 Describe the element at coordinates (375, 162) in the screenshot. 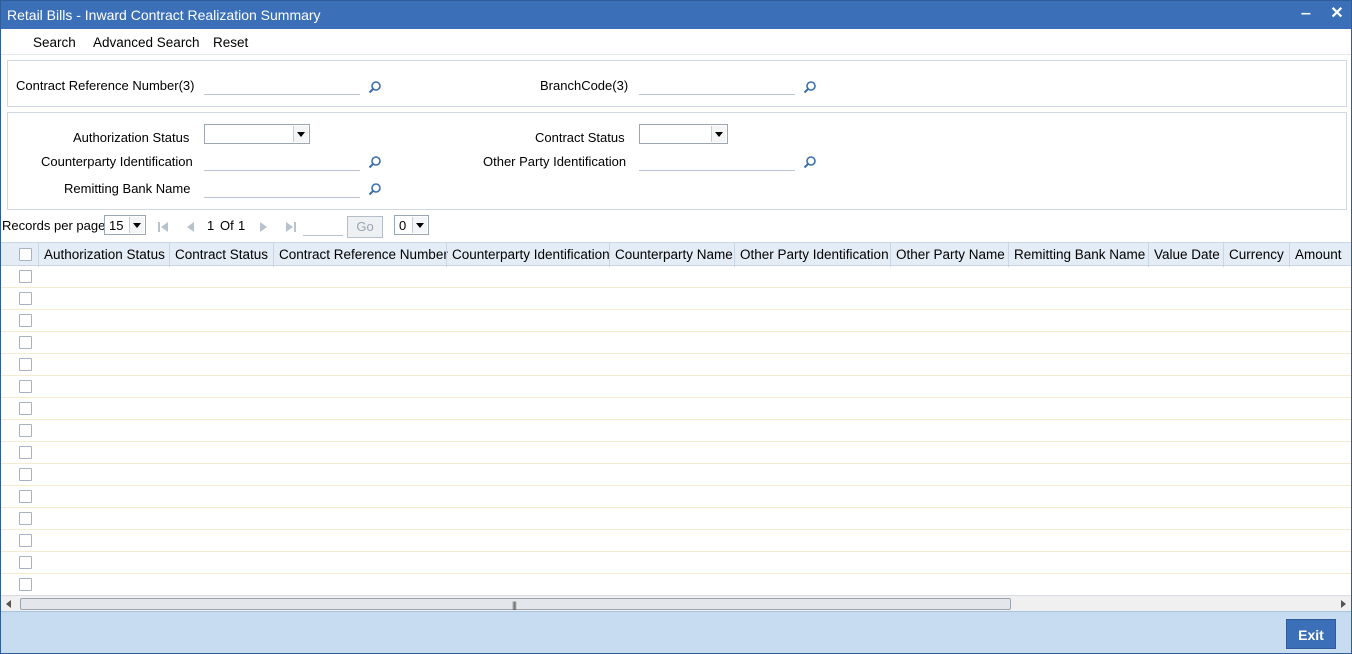

I see `counterparty-search-icon` at that location.